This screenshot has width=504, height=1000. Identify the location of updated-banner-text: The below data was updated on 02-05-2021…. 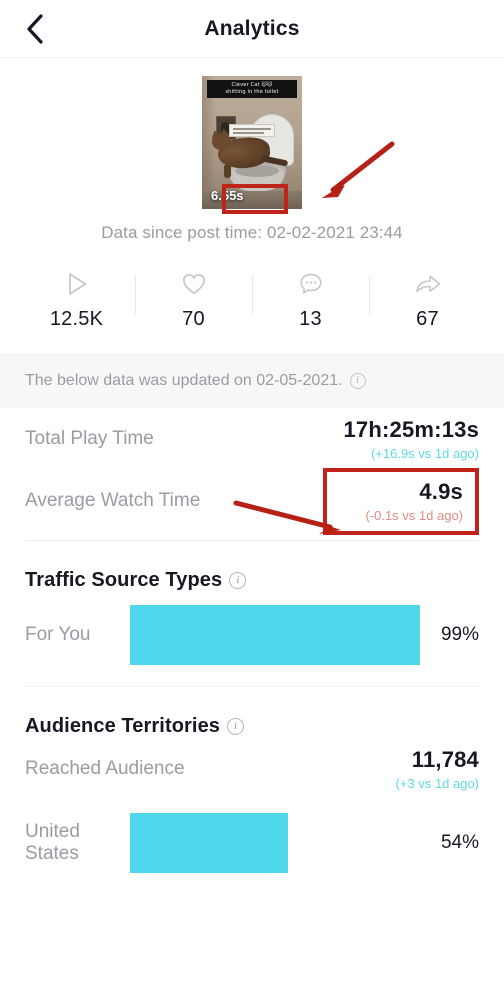
(184, 380).